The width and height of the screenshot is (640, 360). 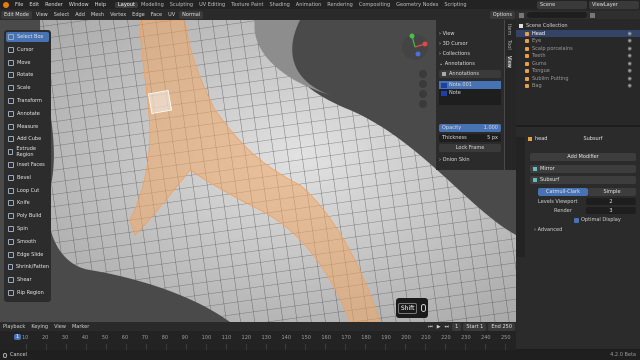 I want to click on tab-compositing: Compositing, so click(x=374, y=5).